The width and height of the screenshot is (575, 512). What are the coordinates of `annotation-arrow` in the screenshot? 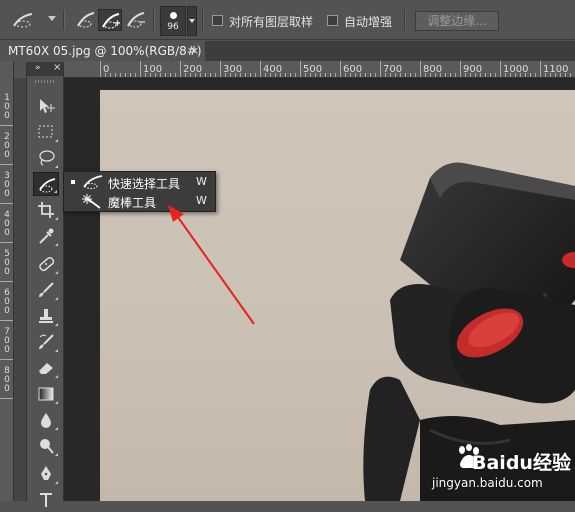 It's located at (211, 265).